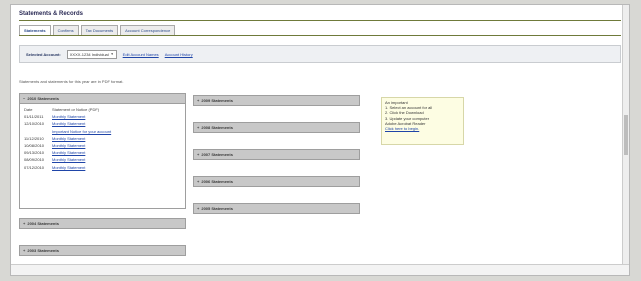 The height and width of the screenshot is (281, 641). Describe the element at coordinates (34, 124) in the screenshot. I see `row-date: 12/10/2010` at that location.